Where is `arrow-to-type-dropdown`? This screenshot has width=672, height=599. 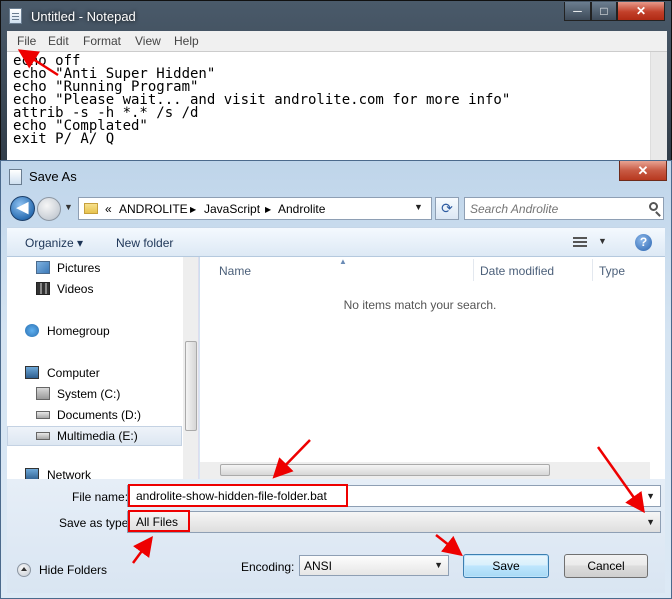
arrow-to-type-dropdown is located at coordinates (620, 480).